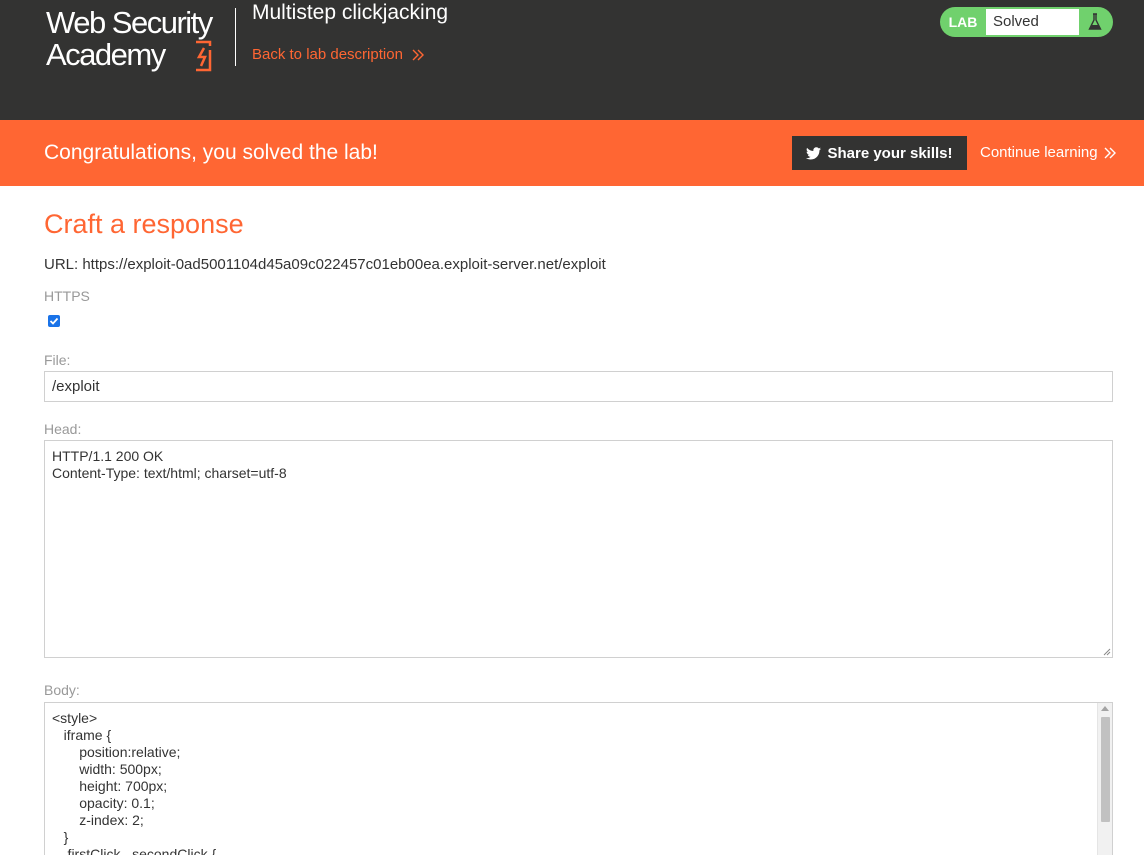 Image resolution: width=1144 pixels, height=855 pixels. What do you see at coordinates (144, 224) in the screenshot?
I see `craft-response-heading: Craft a response` at bounding box center [144, 224].